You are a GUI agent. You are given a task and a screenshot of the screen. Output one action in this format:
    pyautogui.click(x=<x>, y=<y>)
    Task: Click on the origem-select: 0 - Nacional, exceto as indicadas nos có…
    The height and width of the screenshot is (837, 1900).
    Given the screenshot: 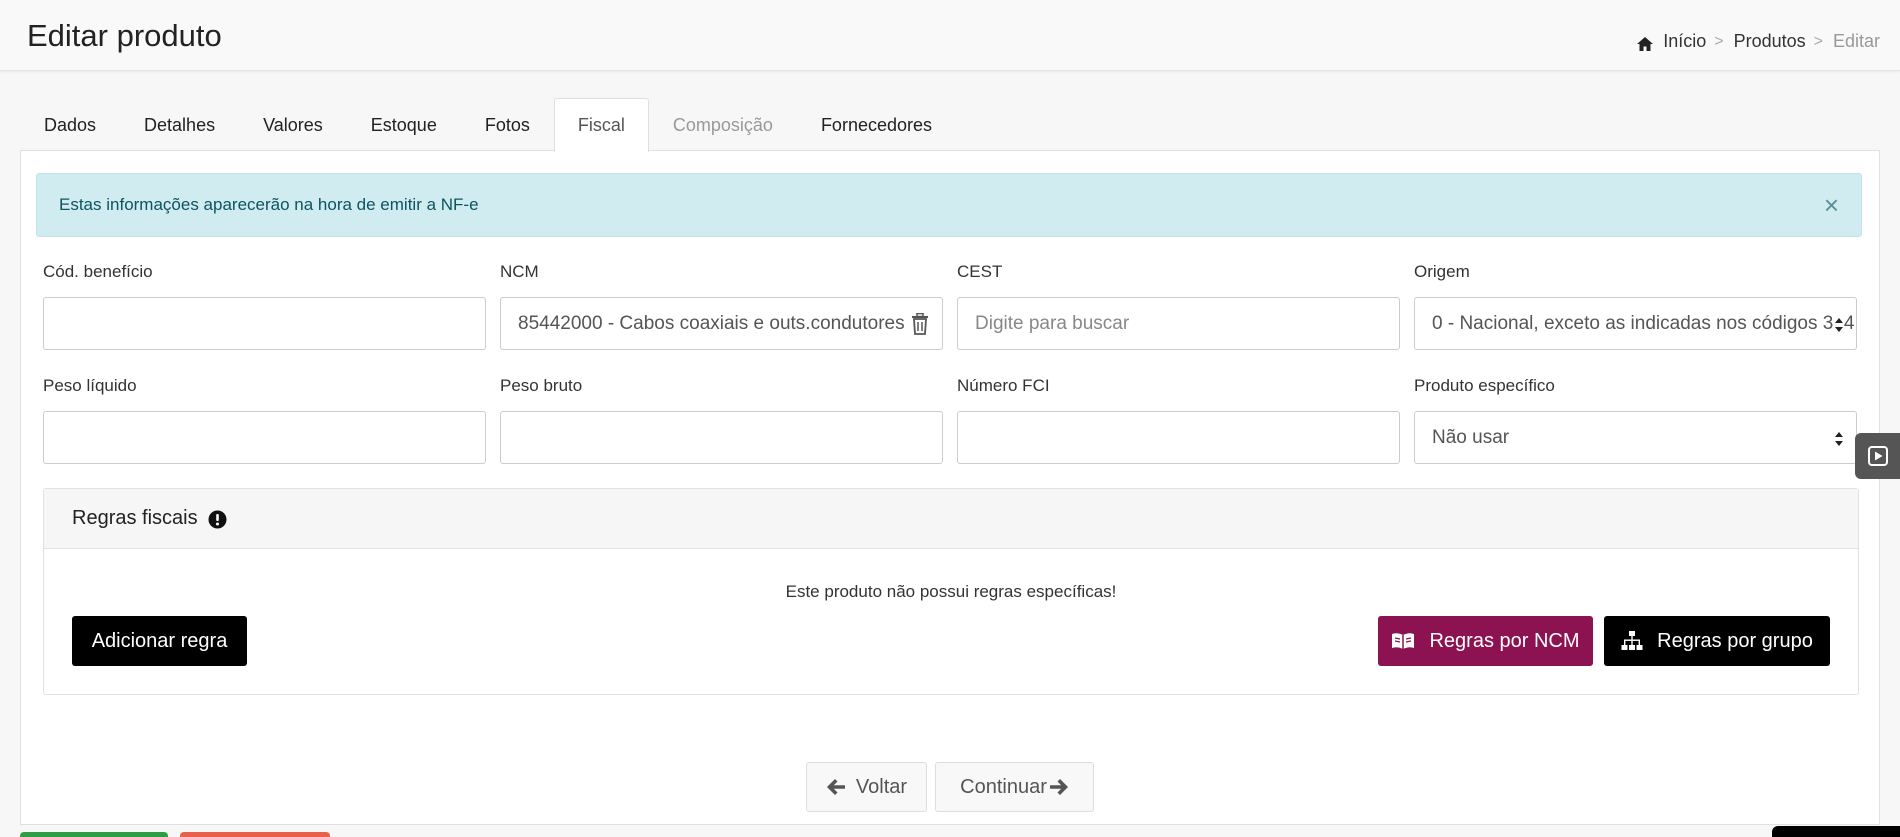 What is the action you would take?
    pyautogui.click(x=1635, y=323)
    